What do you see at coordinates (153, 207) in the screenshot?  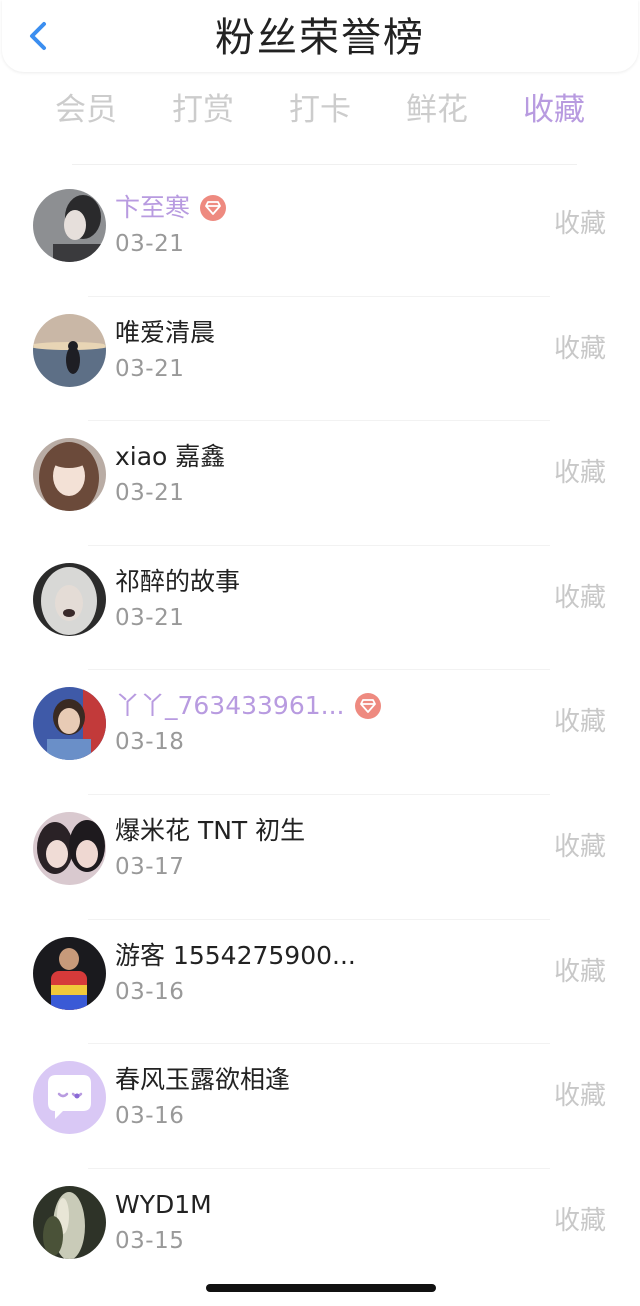 I see `fan-name: 卞至寒` at bounding box center [153, 207].